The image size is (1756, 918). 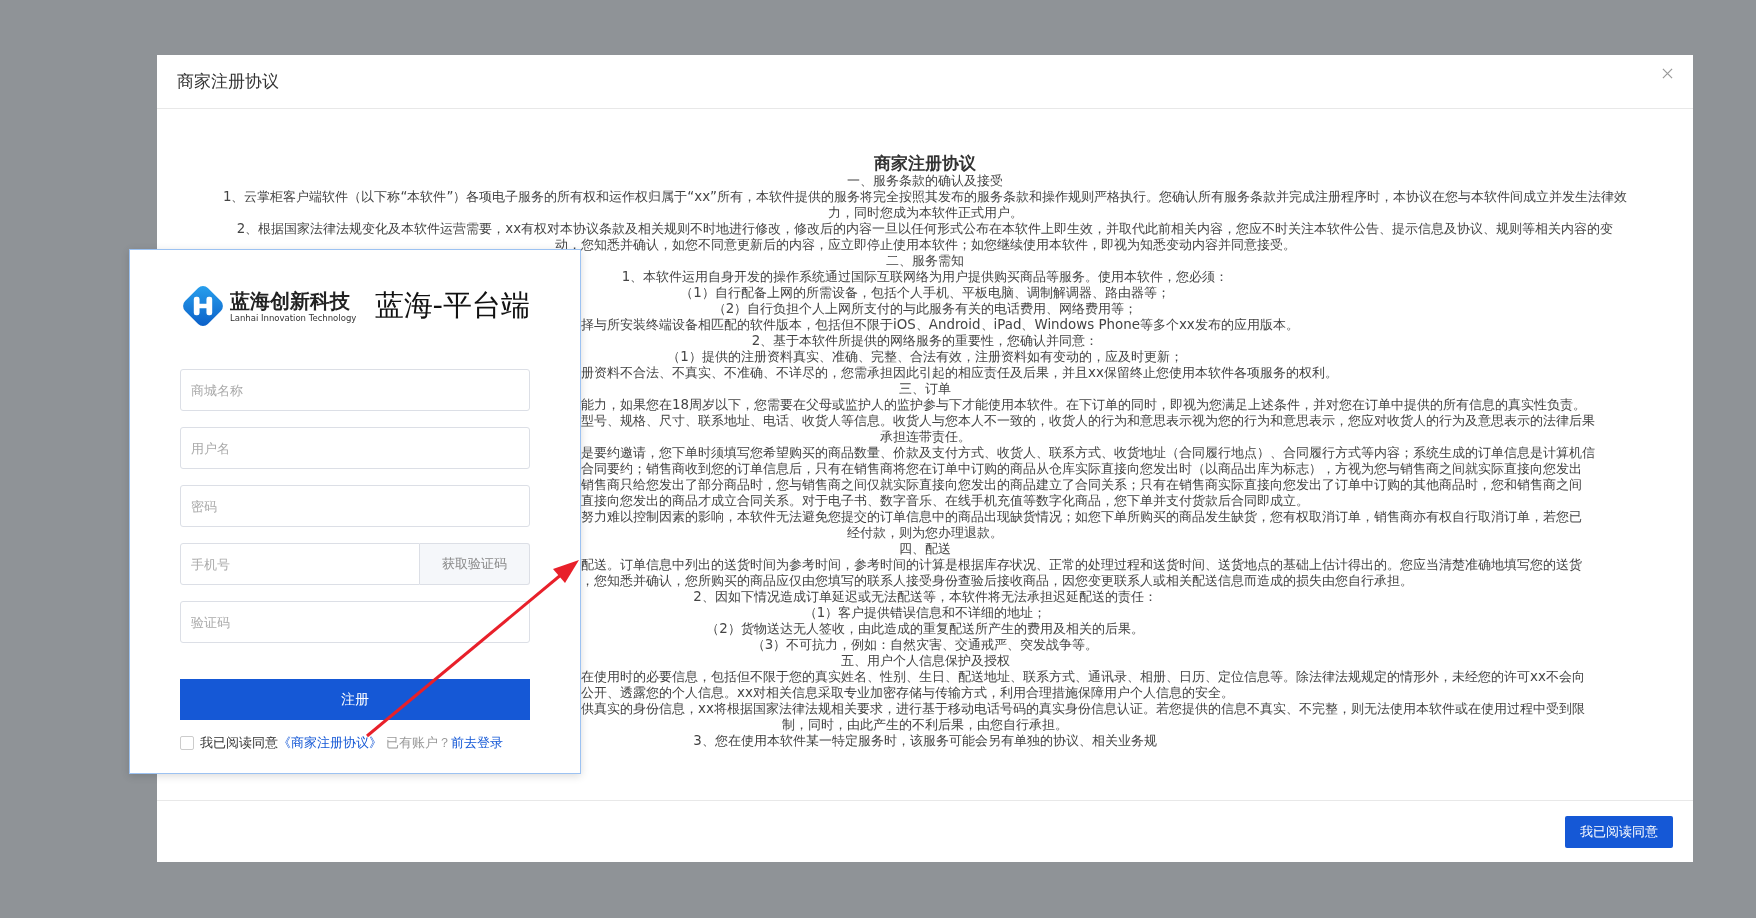 What do you see at coordinates (925, 292) in the screenshot?
I see `agreement-text: （1）自行配备上网的所需设备，包括个人手机、平板电脑、调制解调器、路由器等；` at bounding box center [925, 292].